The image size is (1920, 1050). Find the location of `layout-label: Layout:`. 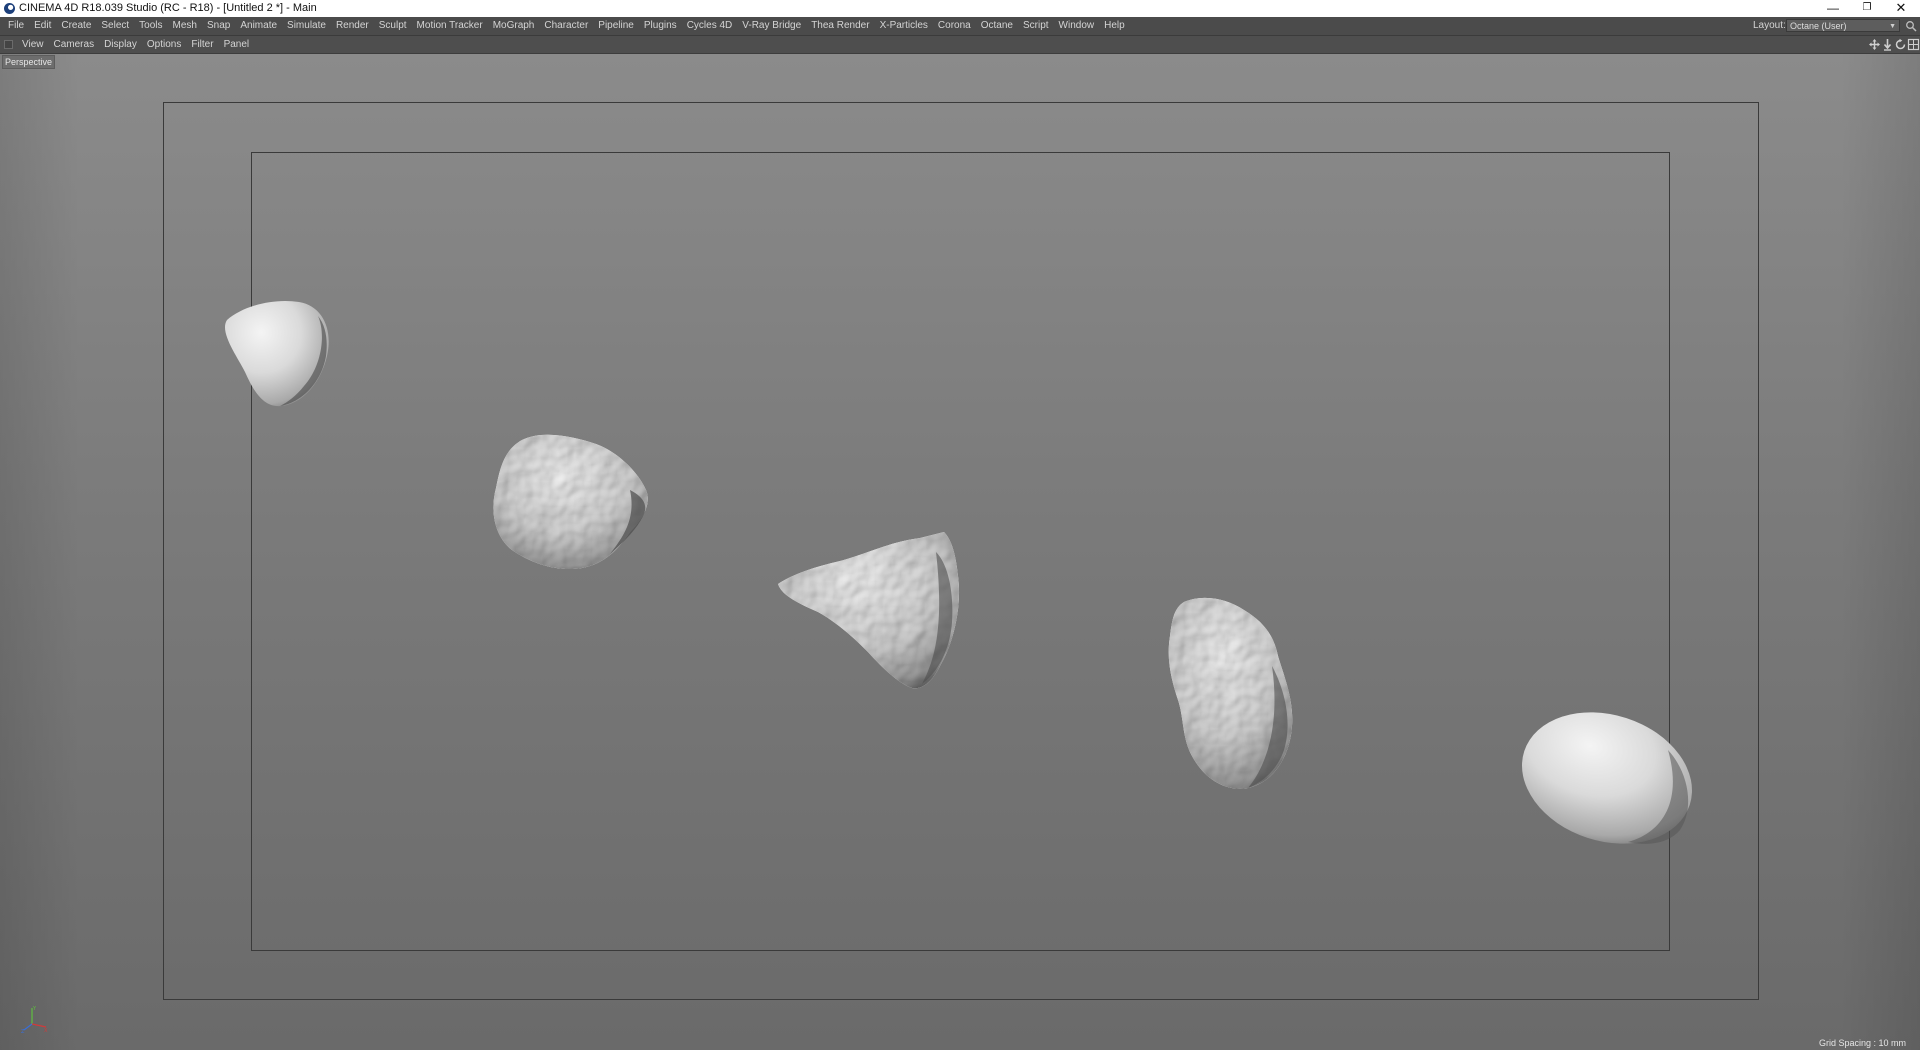

layout-label: Layout: is located at coordinates (1769, 25).